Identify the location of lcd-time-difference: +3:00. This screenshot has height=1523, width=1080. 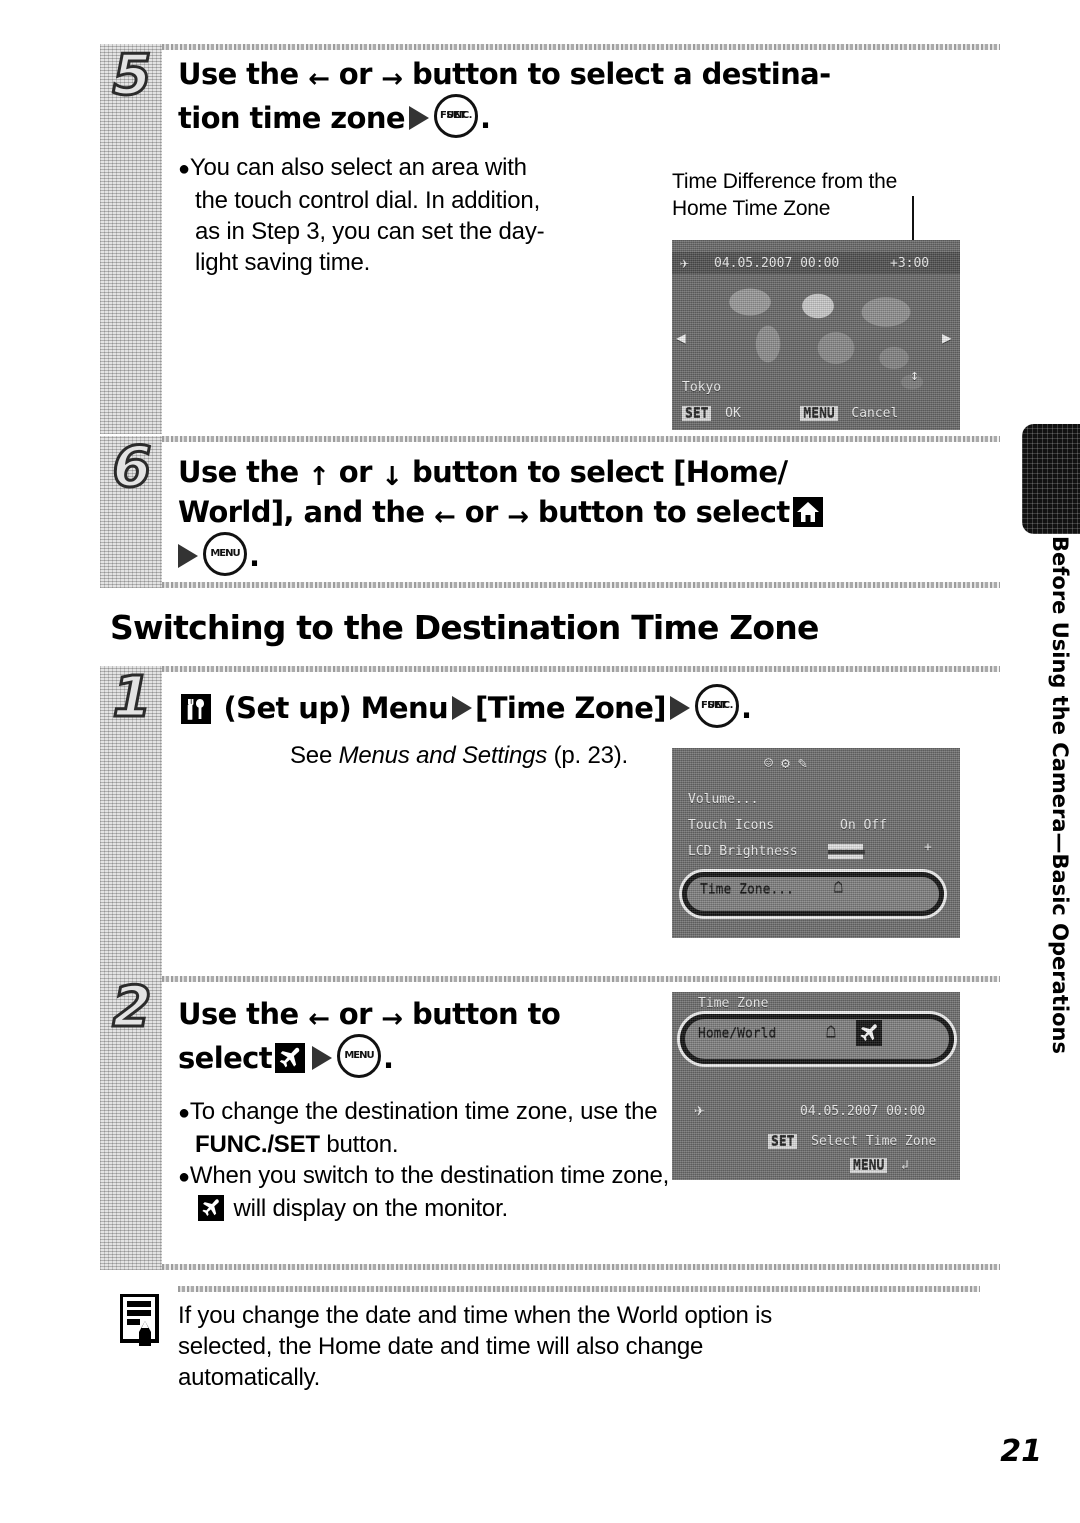
(910, 263).